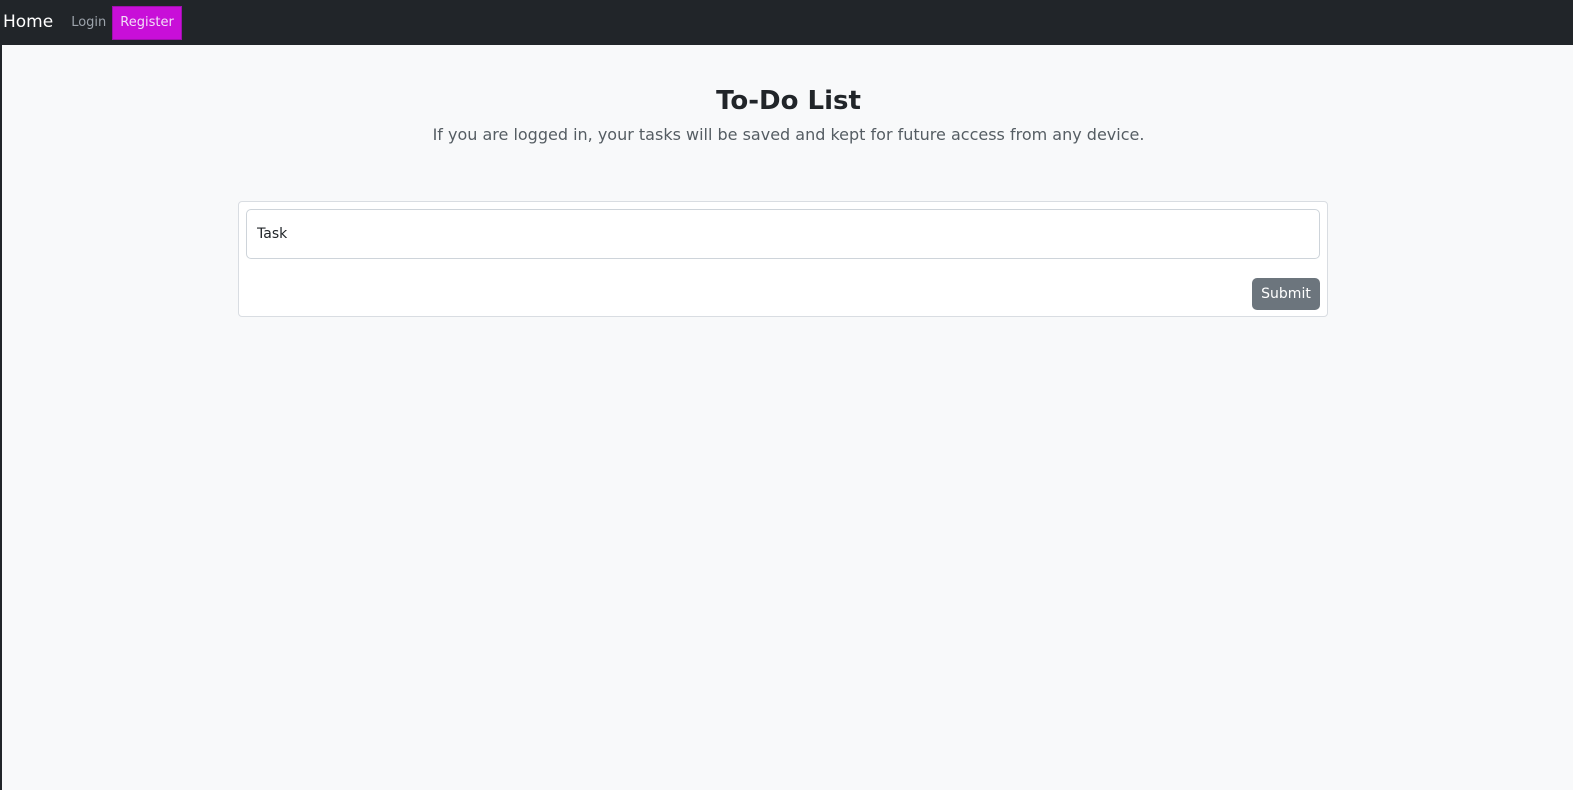 This screenshot has height=790, width=1573. I want to click on register-link: Register, so click(147, 22).